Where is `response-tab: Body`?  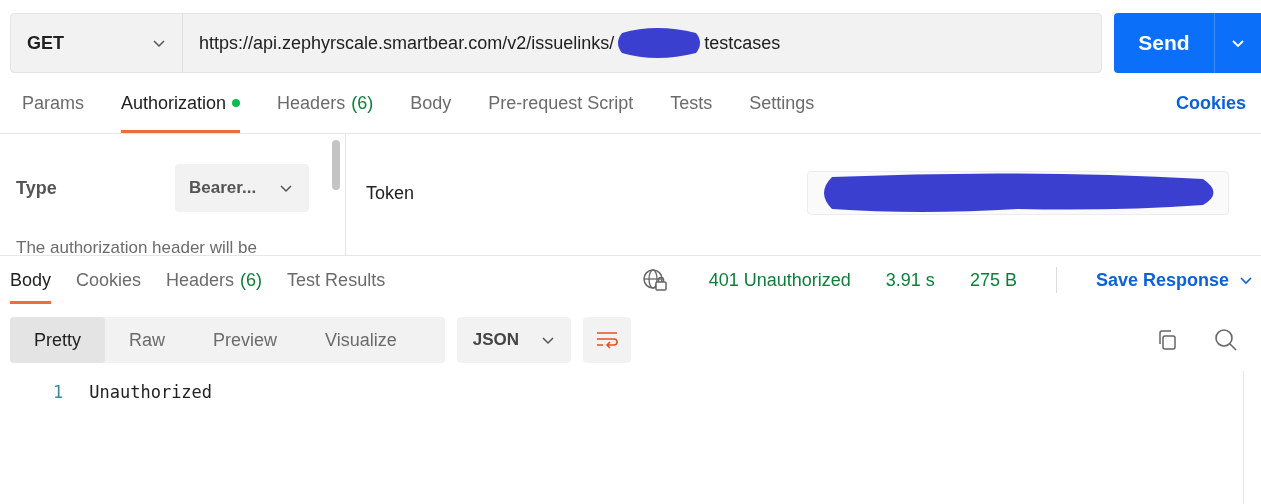
response-tab: Body is located at coordinates (31, 280).